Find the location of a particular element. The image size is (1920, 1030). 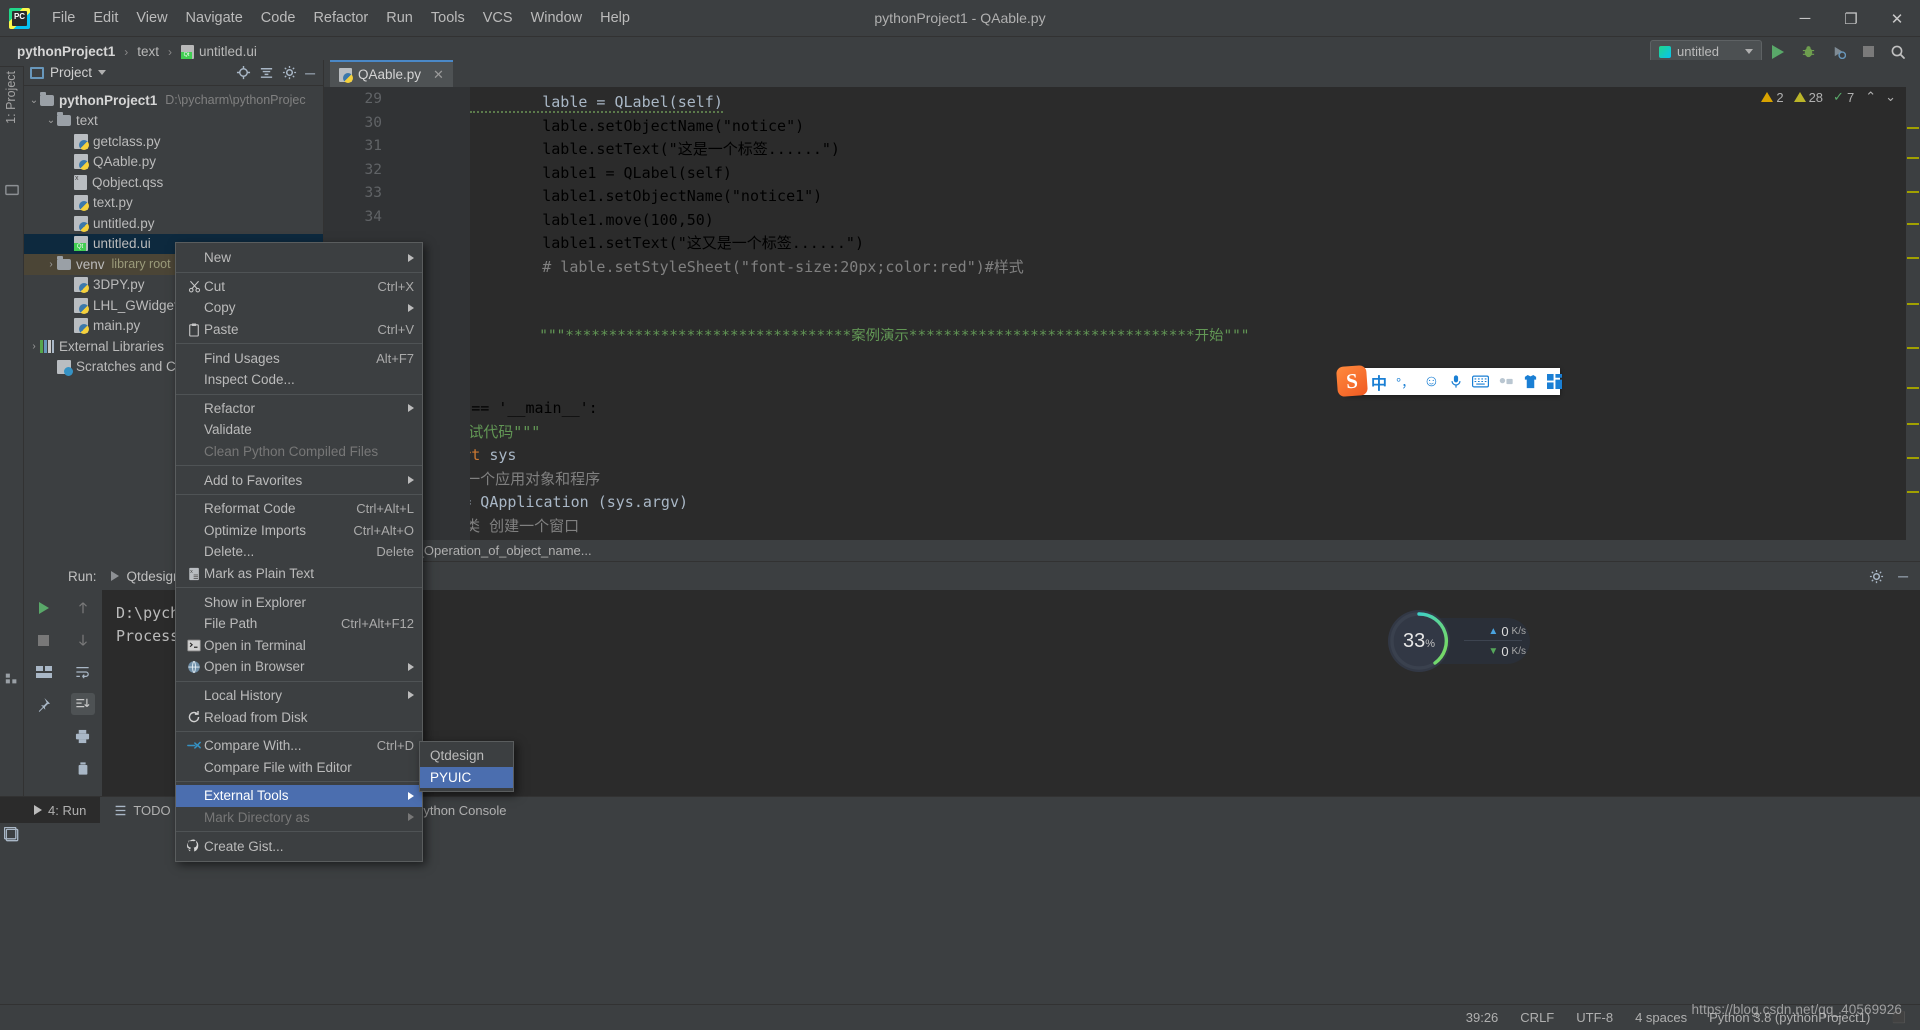

up-button is located at coordinates (83, 608).